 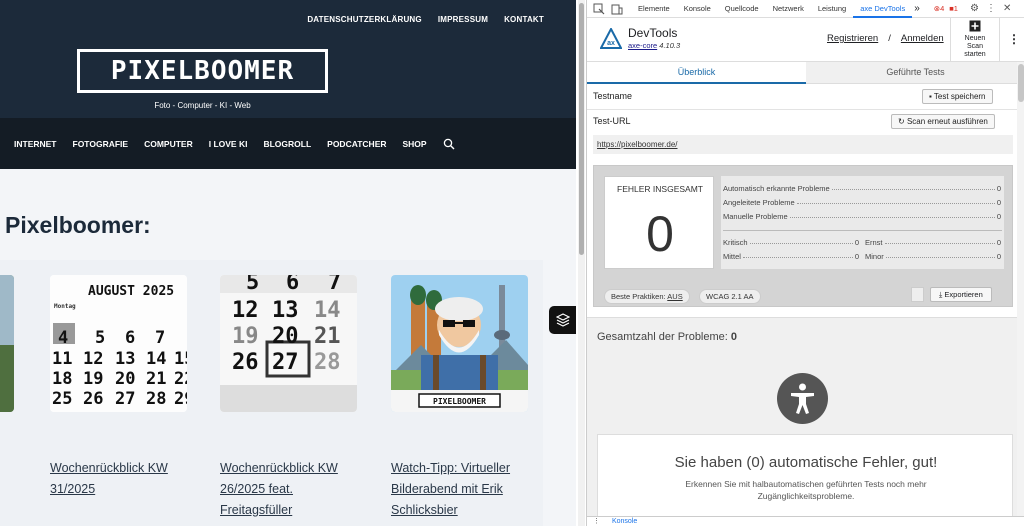 What do you see at coordinates (125, 359) in the screenshot?
I see `cal1-r1c2: 13` at bounding box center [125, 359].